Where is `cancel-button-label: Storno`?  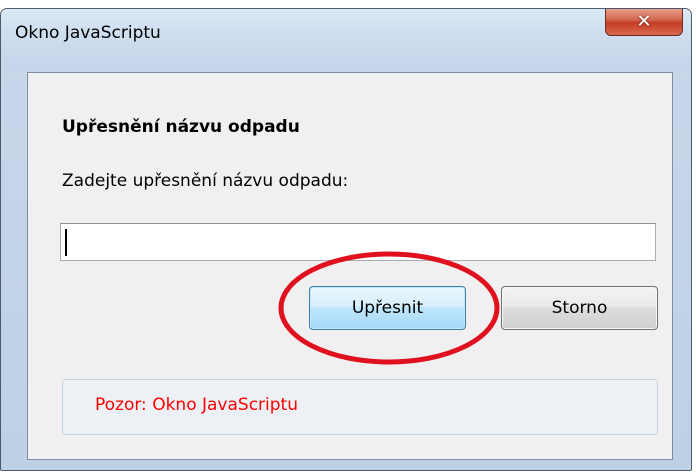
cancel-button-label: Storno is located at coordinates (579, 308).